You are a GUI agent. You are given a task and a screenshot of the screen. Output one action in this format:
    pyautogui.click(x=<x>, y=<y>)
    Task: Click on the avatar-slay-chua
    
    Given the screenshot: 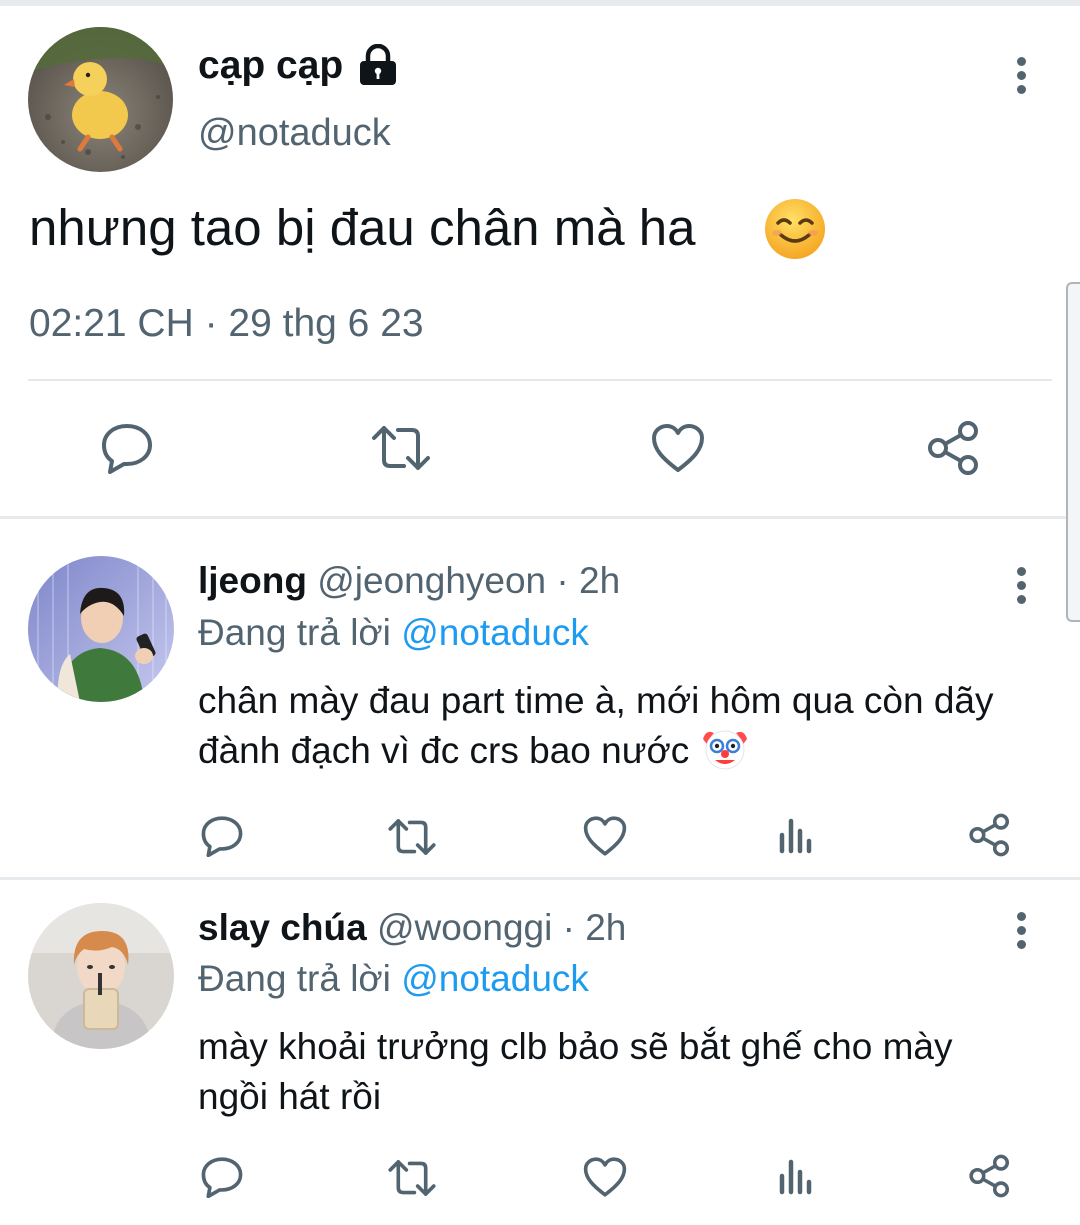 What is the action you would take?
    pyautogui.click(x=101, y=976)
    